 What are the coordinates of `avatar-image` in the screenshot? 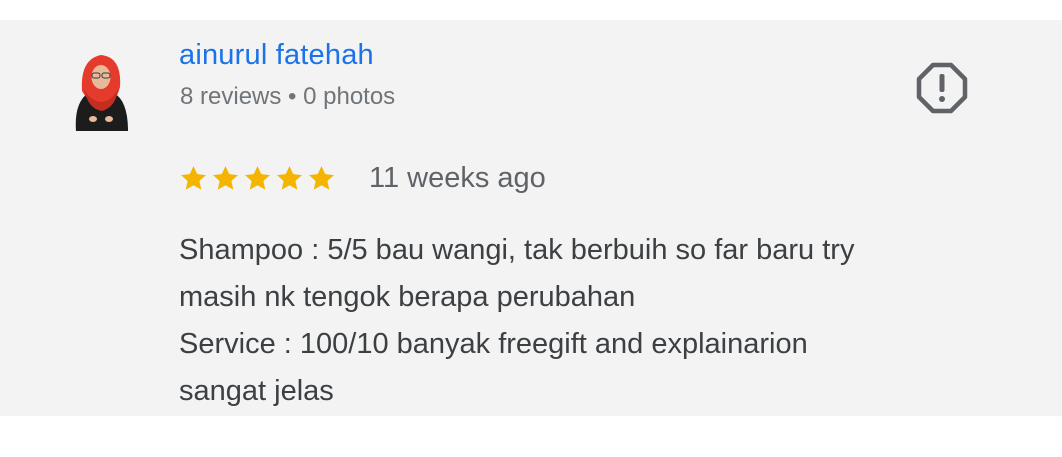 It's located at (101, 93).